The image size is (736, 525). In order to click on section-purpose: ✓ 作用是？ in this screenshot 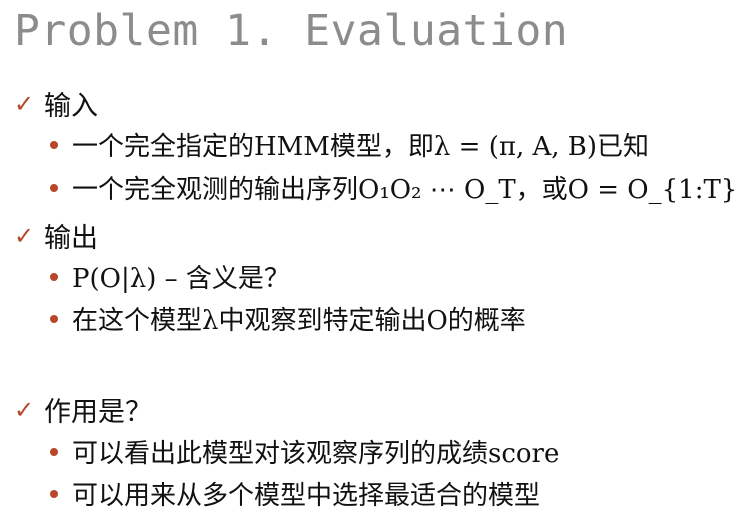, I will do `click(83, 409)`.